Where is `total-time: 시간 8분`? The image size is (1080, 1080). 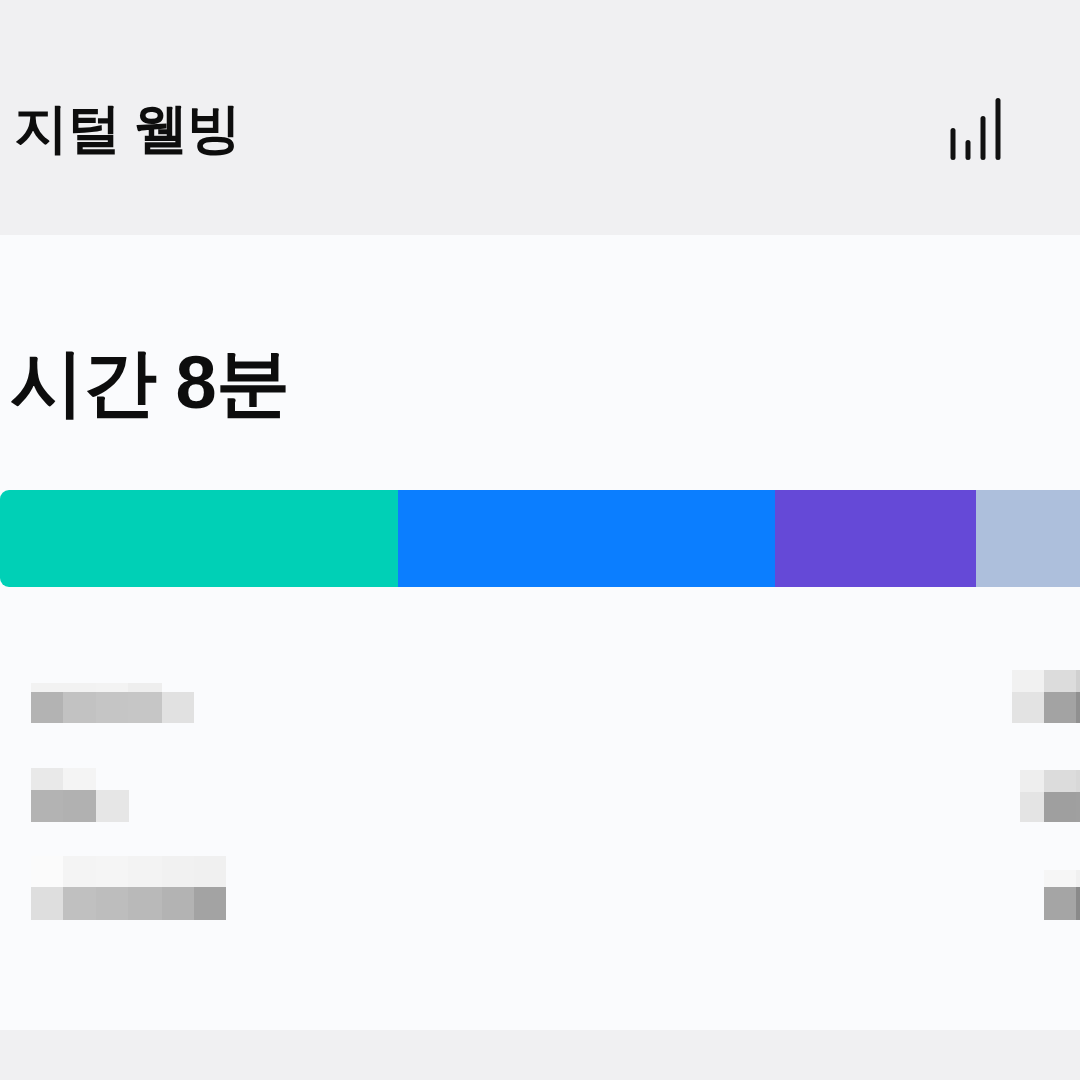
total-time: 시간 8분 is located at coordinates (149, 383).